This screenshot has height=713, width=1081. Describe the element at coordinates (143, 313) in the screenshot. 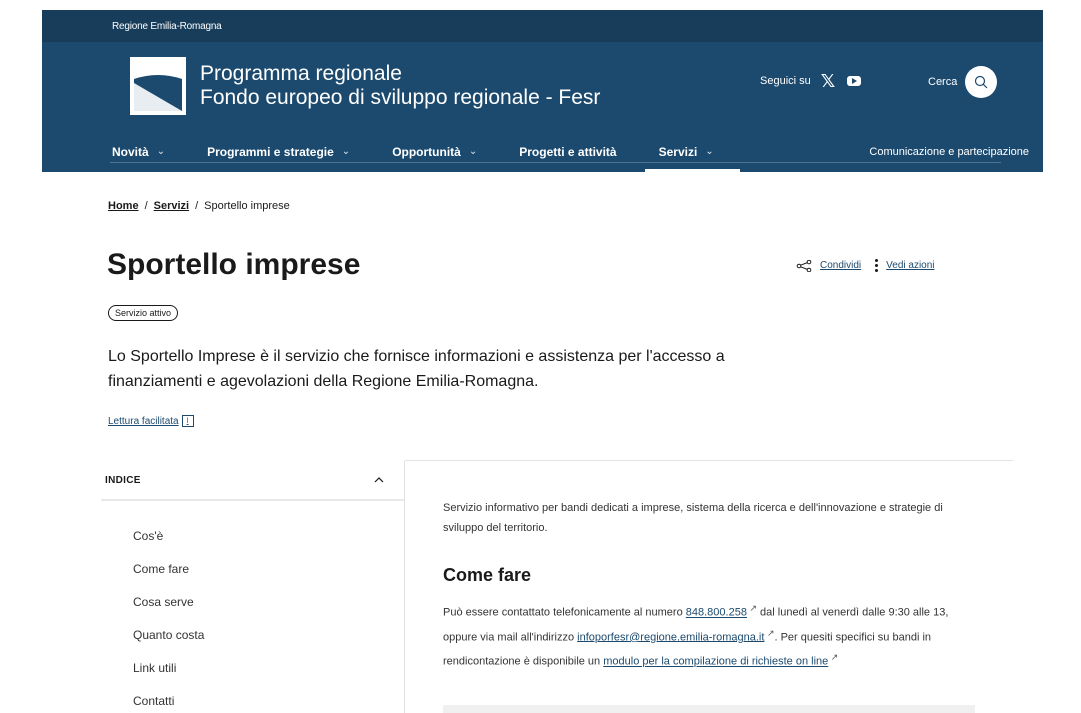

I see `status-badge: Servizio attivo` at that location.